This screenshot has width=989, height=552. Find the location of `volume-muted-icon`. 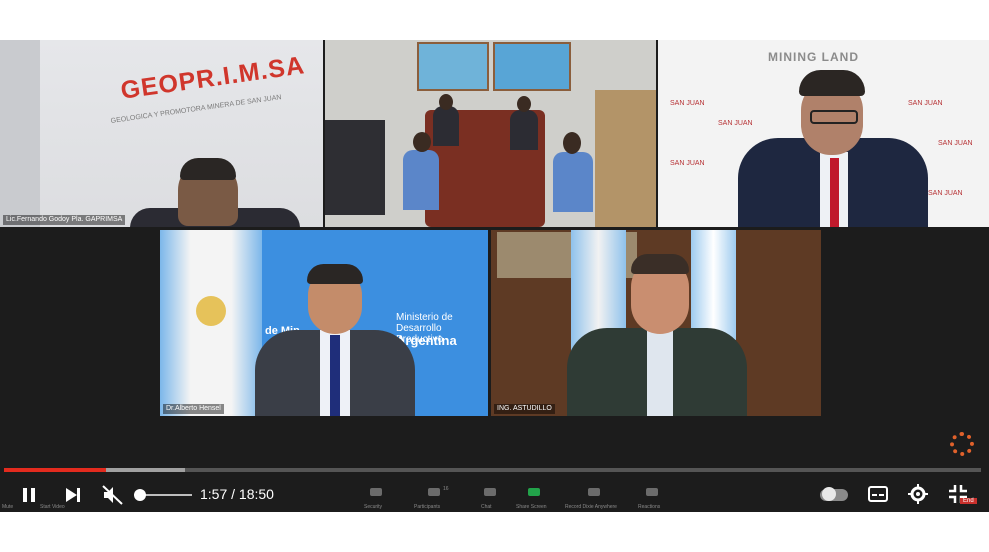

volume-muted-icon is located at coordinates (113, 495).